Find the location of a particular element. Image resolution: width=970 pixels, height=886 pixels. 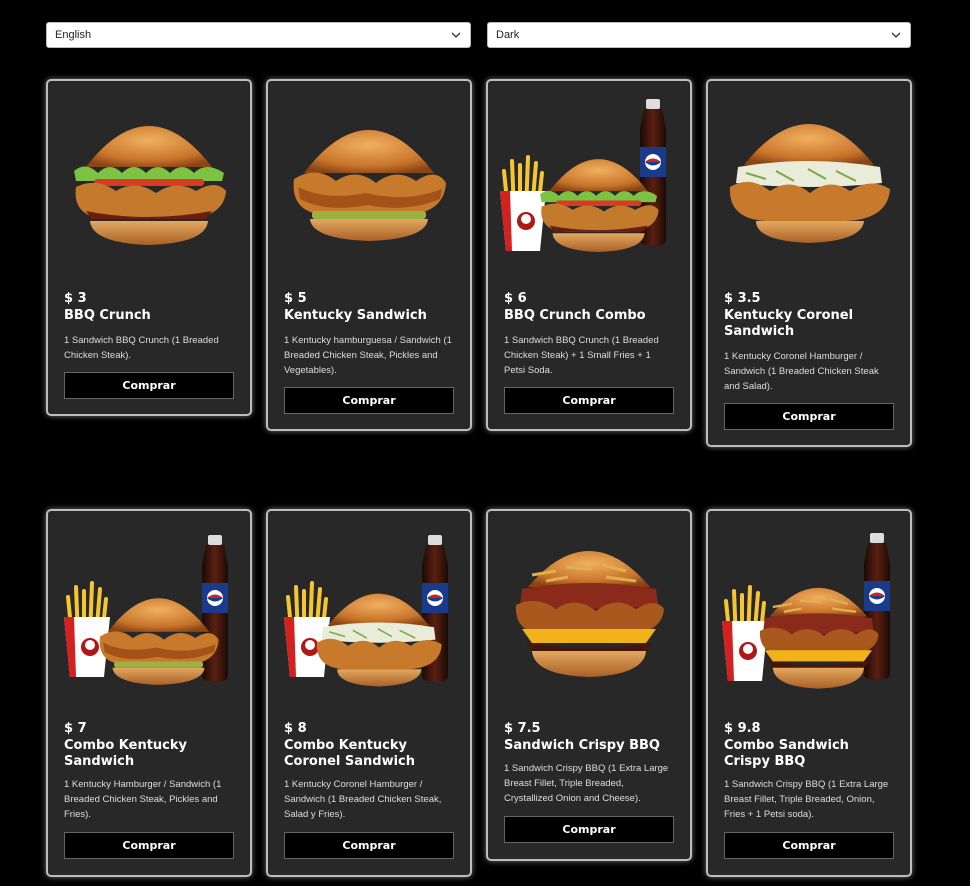

language-select-value: English is located at coordinates (73, 35).